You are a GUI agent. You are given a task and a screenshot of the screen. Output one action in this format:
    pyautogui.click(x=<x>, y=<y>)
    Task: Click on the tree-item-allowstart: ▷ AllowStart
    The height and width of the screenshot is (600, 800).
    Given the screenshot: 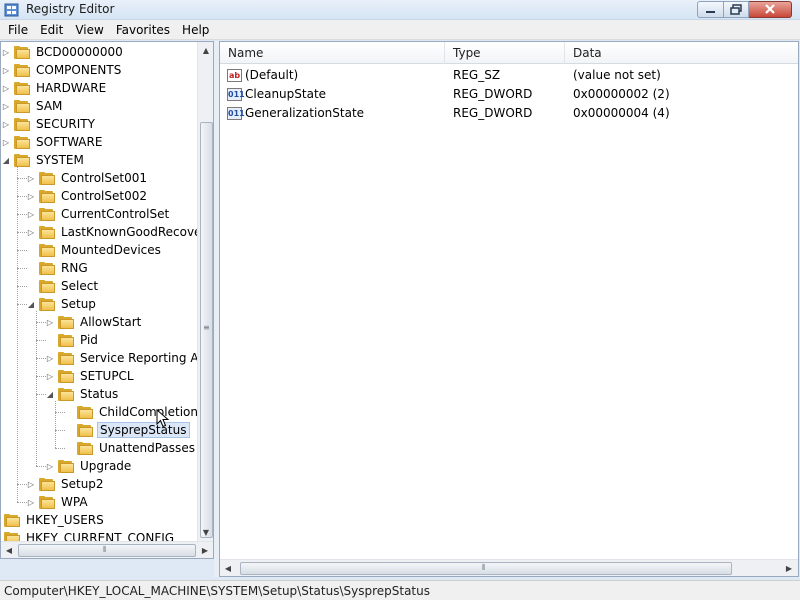 What is the action you would take?
    pyautogui.click(x=94, y=322)
    